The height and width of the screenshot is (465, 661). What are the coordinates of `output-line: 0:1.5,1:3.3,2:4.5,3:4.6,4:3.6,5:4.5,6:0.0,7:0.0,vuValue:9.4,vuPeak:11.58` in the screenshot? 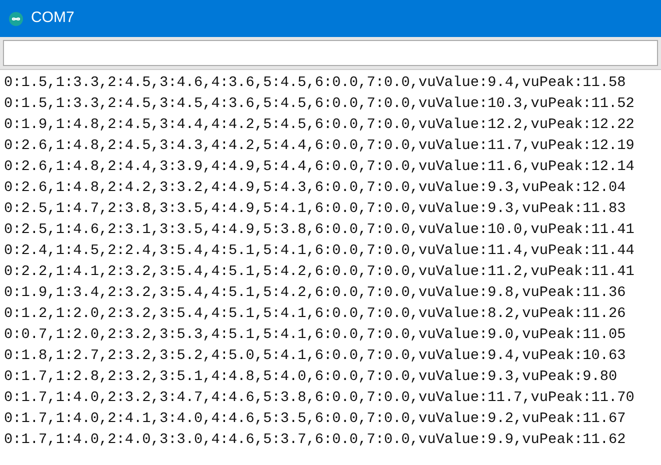 It's located at (315, 83).